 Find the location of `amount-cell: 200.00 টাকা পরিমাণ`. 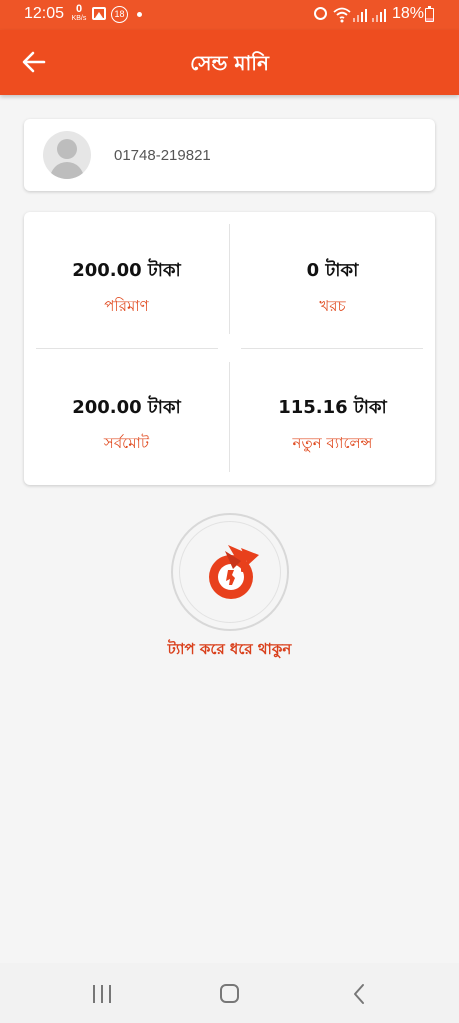

amount-cell: 200.00 টাকা পরিমাণ is located at coordinates (126, 288).